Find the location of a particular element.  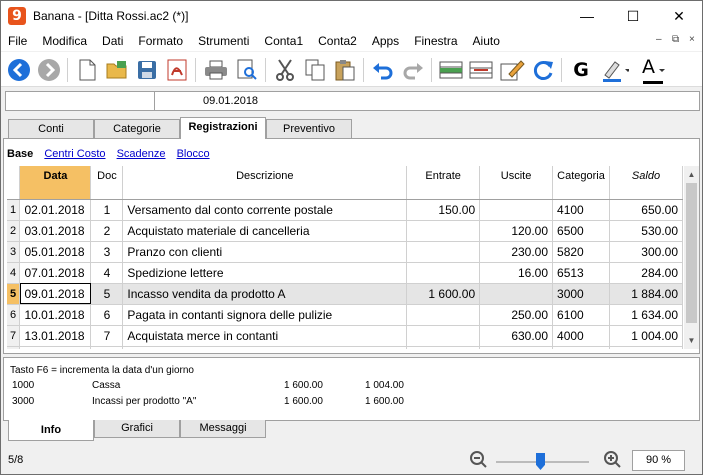

menu-dati: Dati is located at coordinates (113, 41).